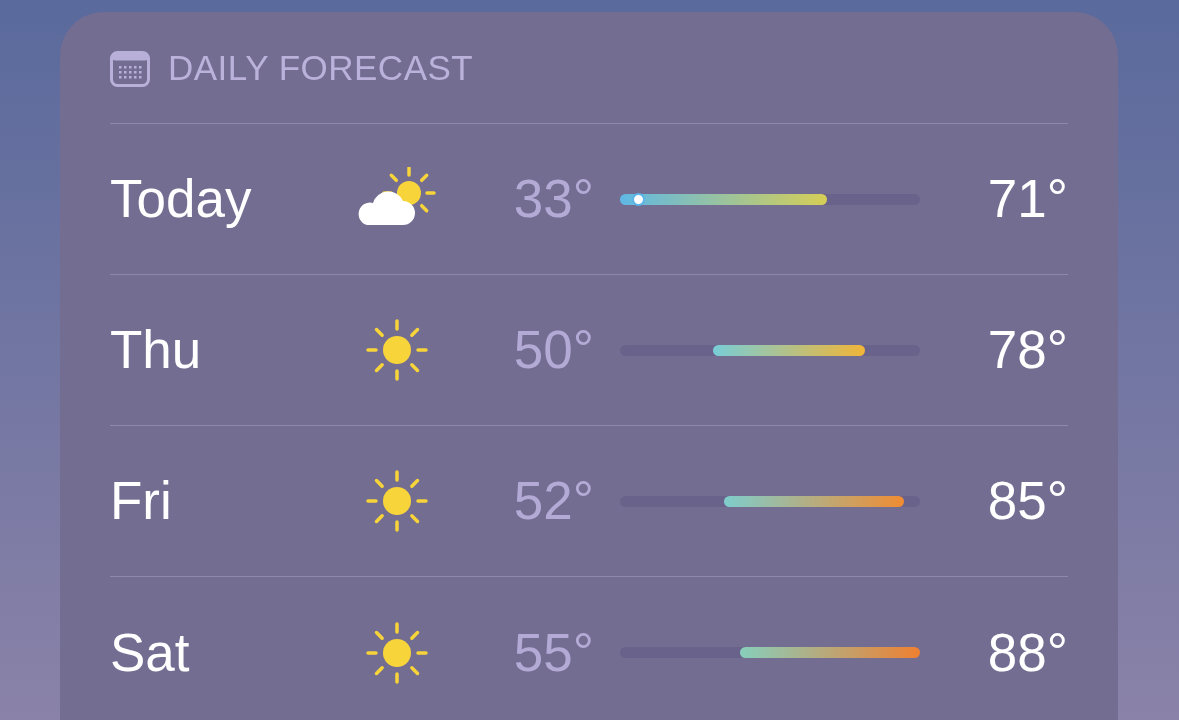  I want to click on high-temperature: 88°, so click(1027, 652).